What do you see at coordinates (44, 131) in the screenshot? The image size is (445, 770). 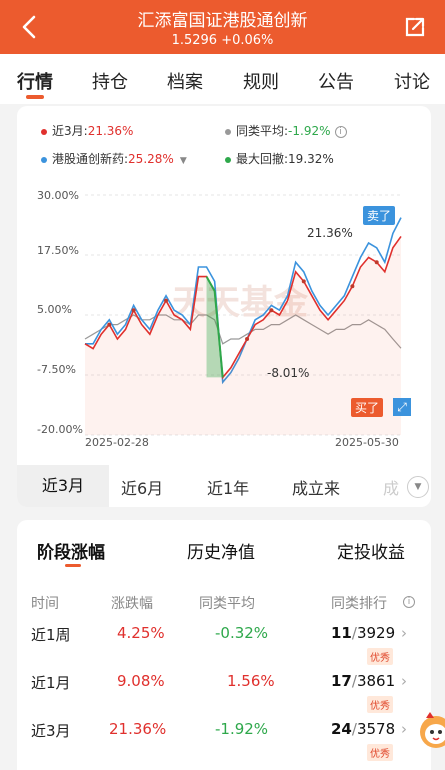 I see `red-dot-icon` at bounding box center [44, 131].